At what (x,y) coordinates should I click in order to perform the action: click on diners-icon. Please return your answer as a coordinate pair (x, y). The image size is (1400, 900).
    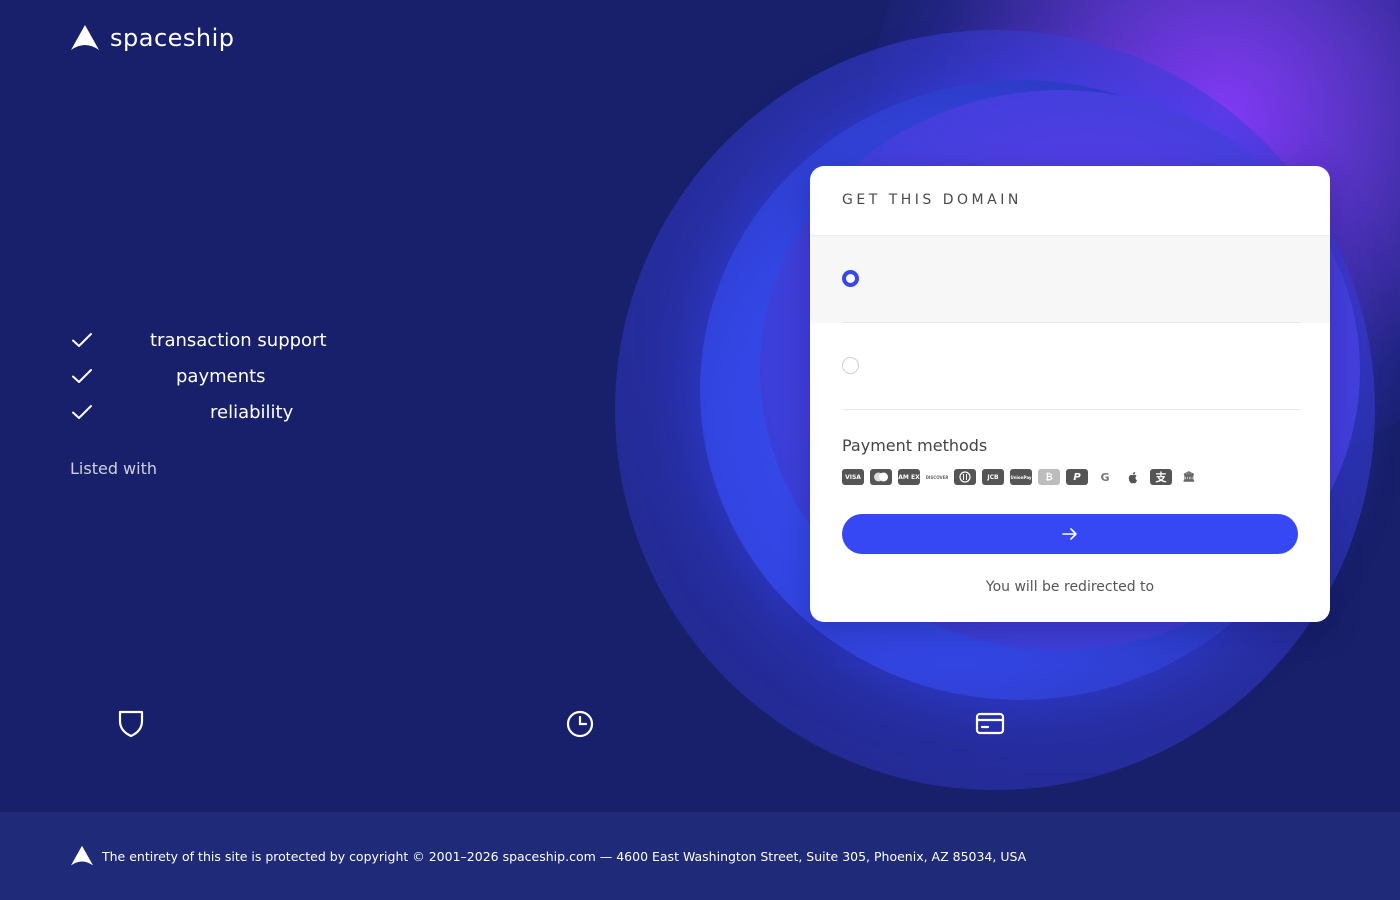
    Looking at the image, I should click on (965, 477).